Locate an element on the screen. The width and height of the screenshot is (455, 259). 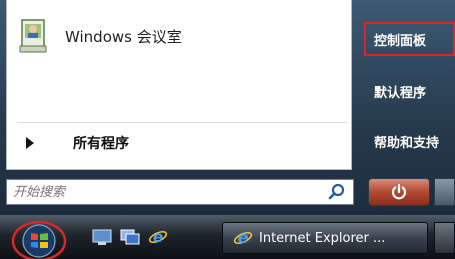
search-icon is located at coordinates (337, 192).